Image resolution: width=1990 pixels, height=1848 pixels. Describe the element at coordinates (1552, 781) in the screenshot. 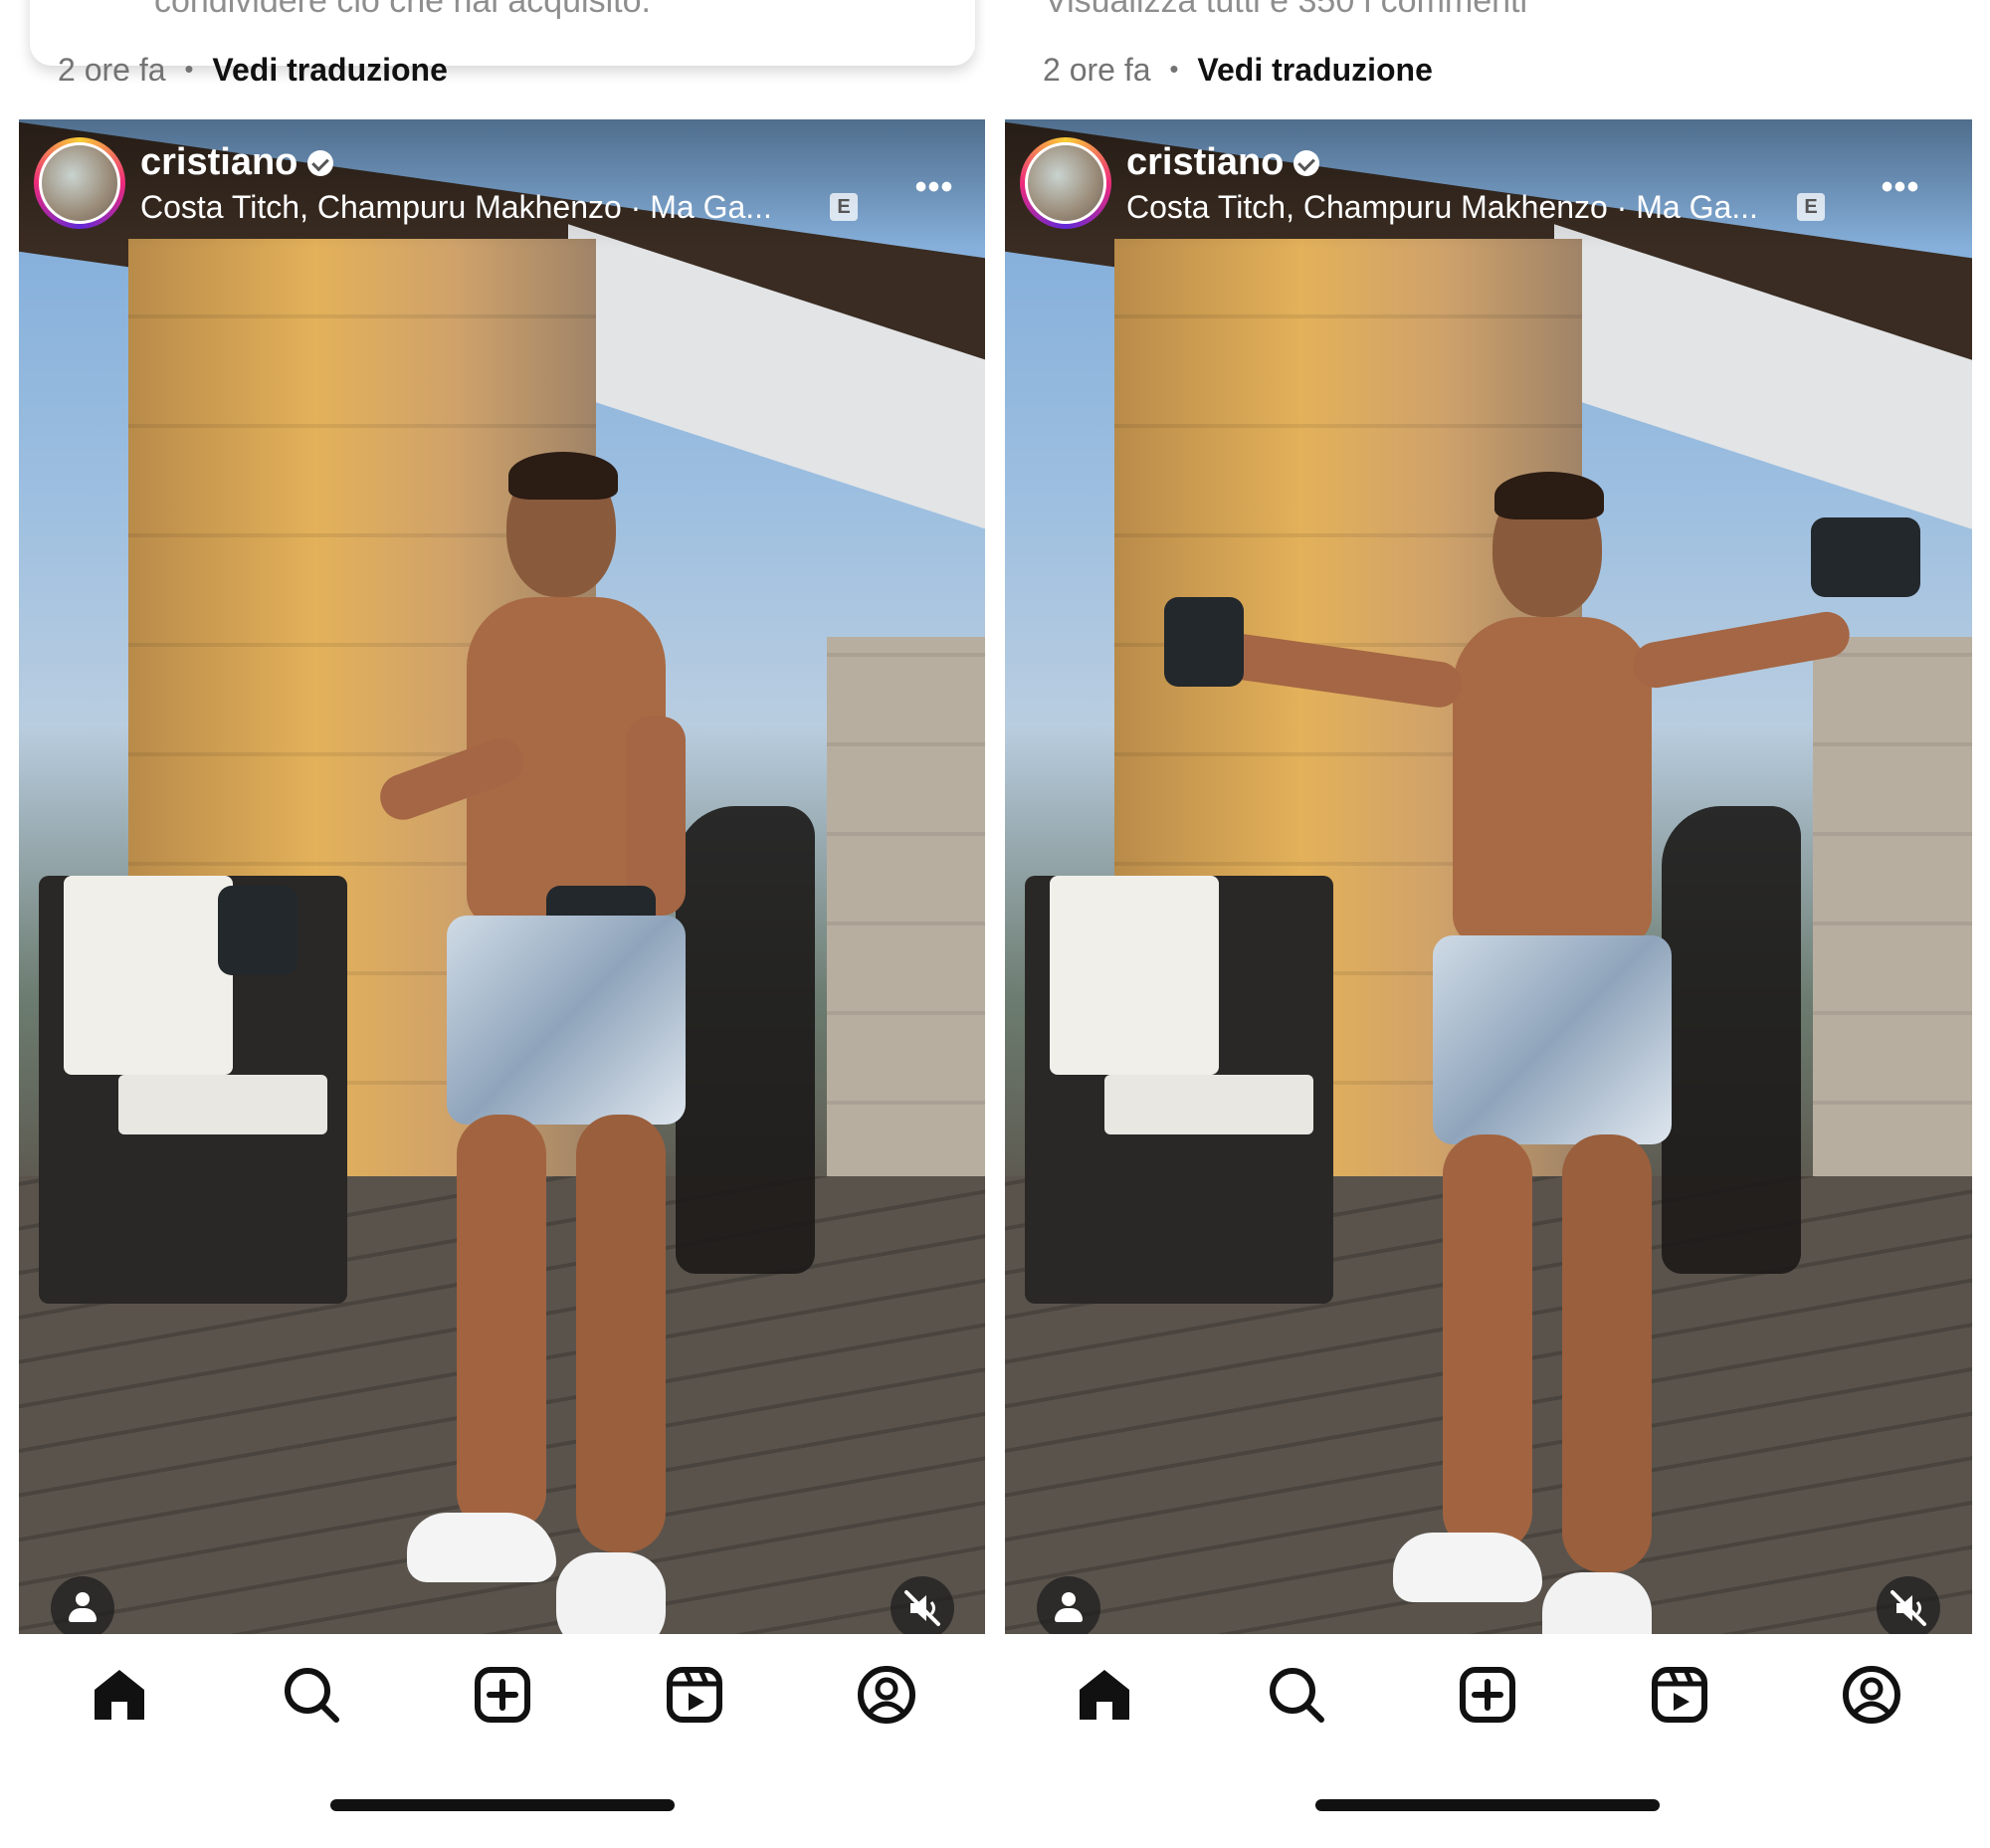

I see `athlete-torso` at that location.